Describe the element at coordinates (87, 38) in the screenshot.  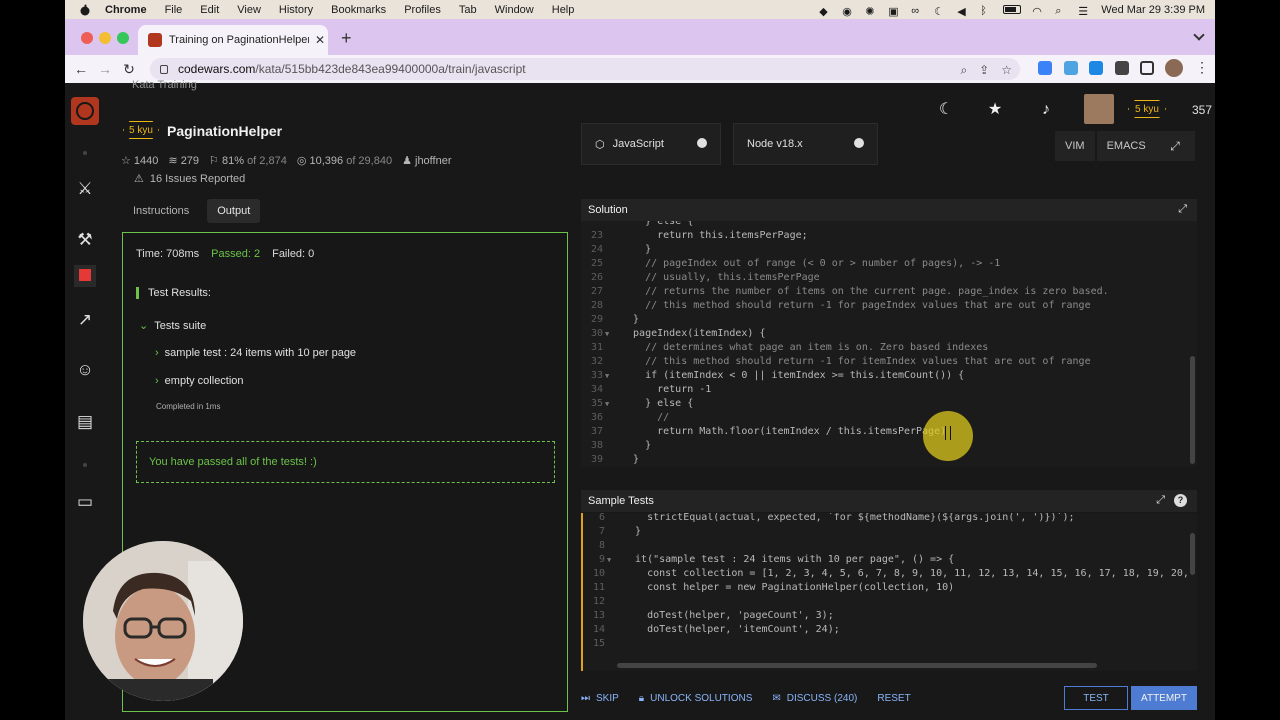
I see `close-window-button` at that location.